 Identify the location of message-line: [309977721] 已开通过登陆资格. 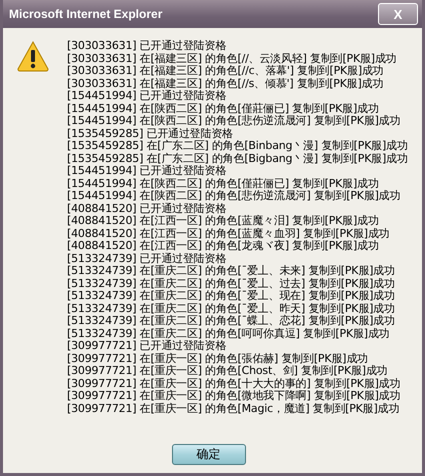
(147, 346).